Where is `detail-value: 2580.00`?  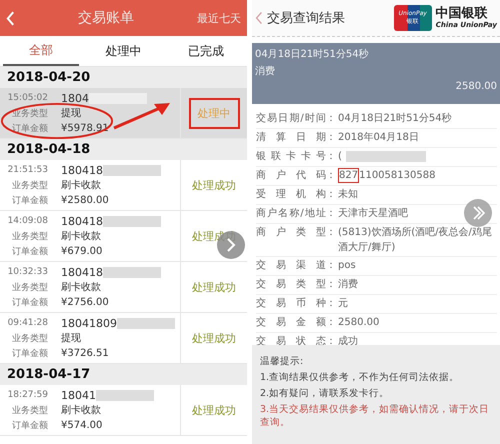 detail-value: 2580.00 is located at coordinates (359, 323).